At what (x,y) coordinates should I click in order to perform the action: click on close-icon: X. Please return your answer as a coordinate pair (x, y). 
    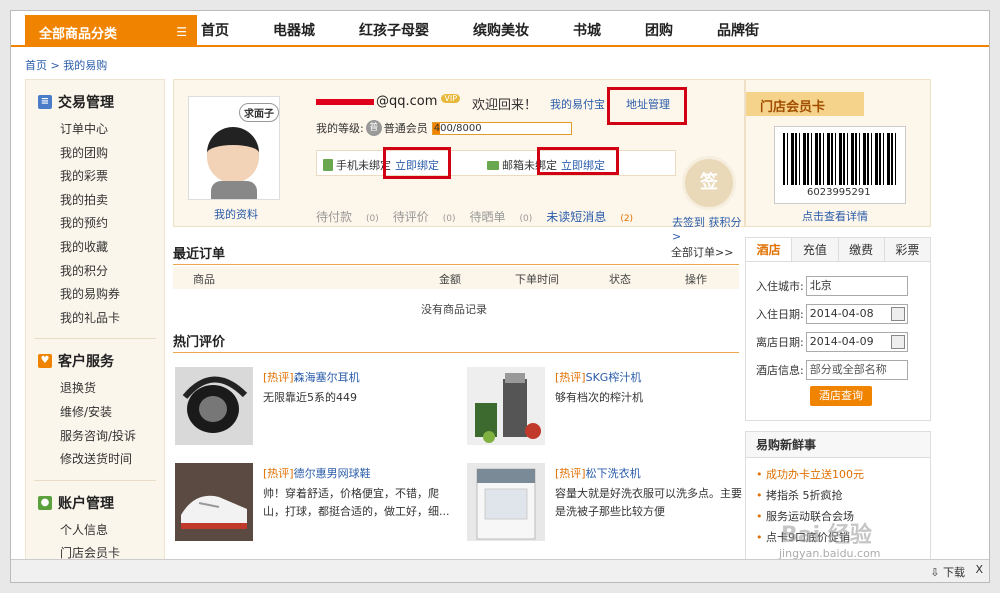
    Looking at the image, I should click on (979, 569).